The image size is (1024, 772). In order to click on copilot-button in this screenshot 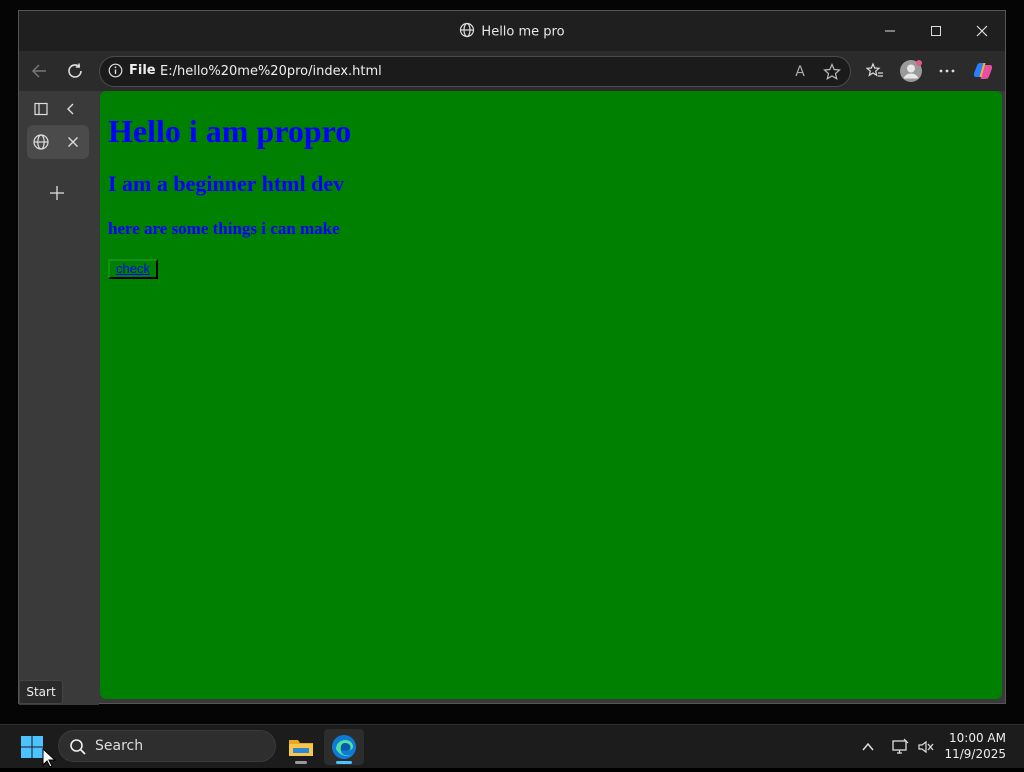, I will do `click(983, 71)`.